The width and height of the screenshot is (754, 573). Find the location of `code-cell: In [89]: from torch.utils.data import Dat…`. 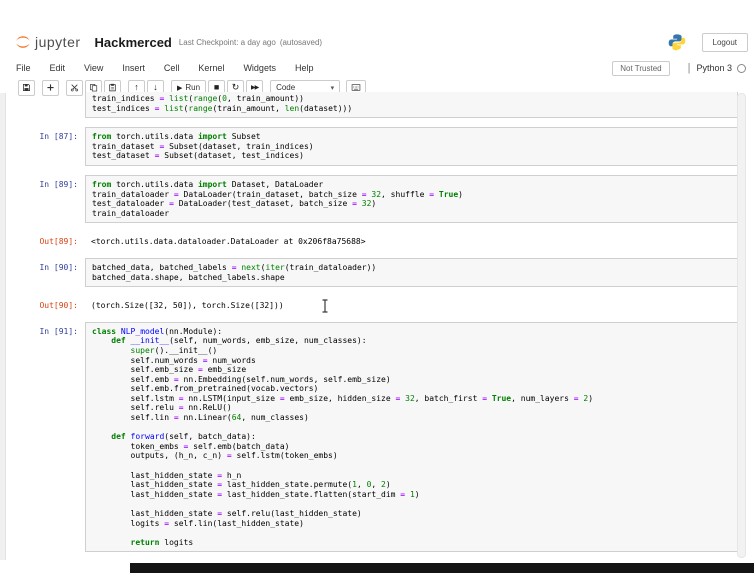

code-cell: In [89]: from torch.utils.data import Dat… is located at coordinates (369, 199).